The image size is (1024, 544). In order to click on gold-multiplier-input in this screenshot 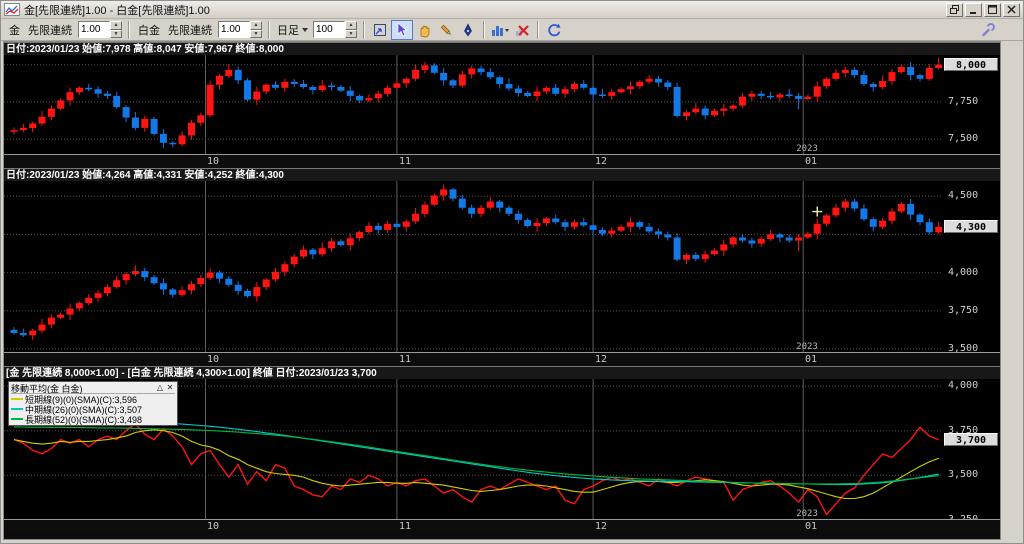, I will do `click(94, 29)`.